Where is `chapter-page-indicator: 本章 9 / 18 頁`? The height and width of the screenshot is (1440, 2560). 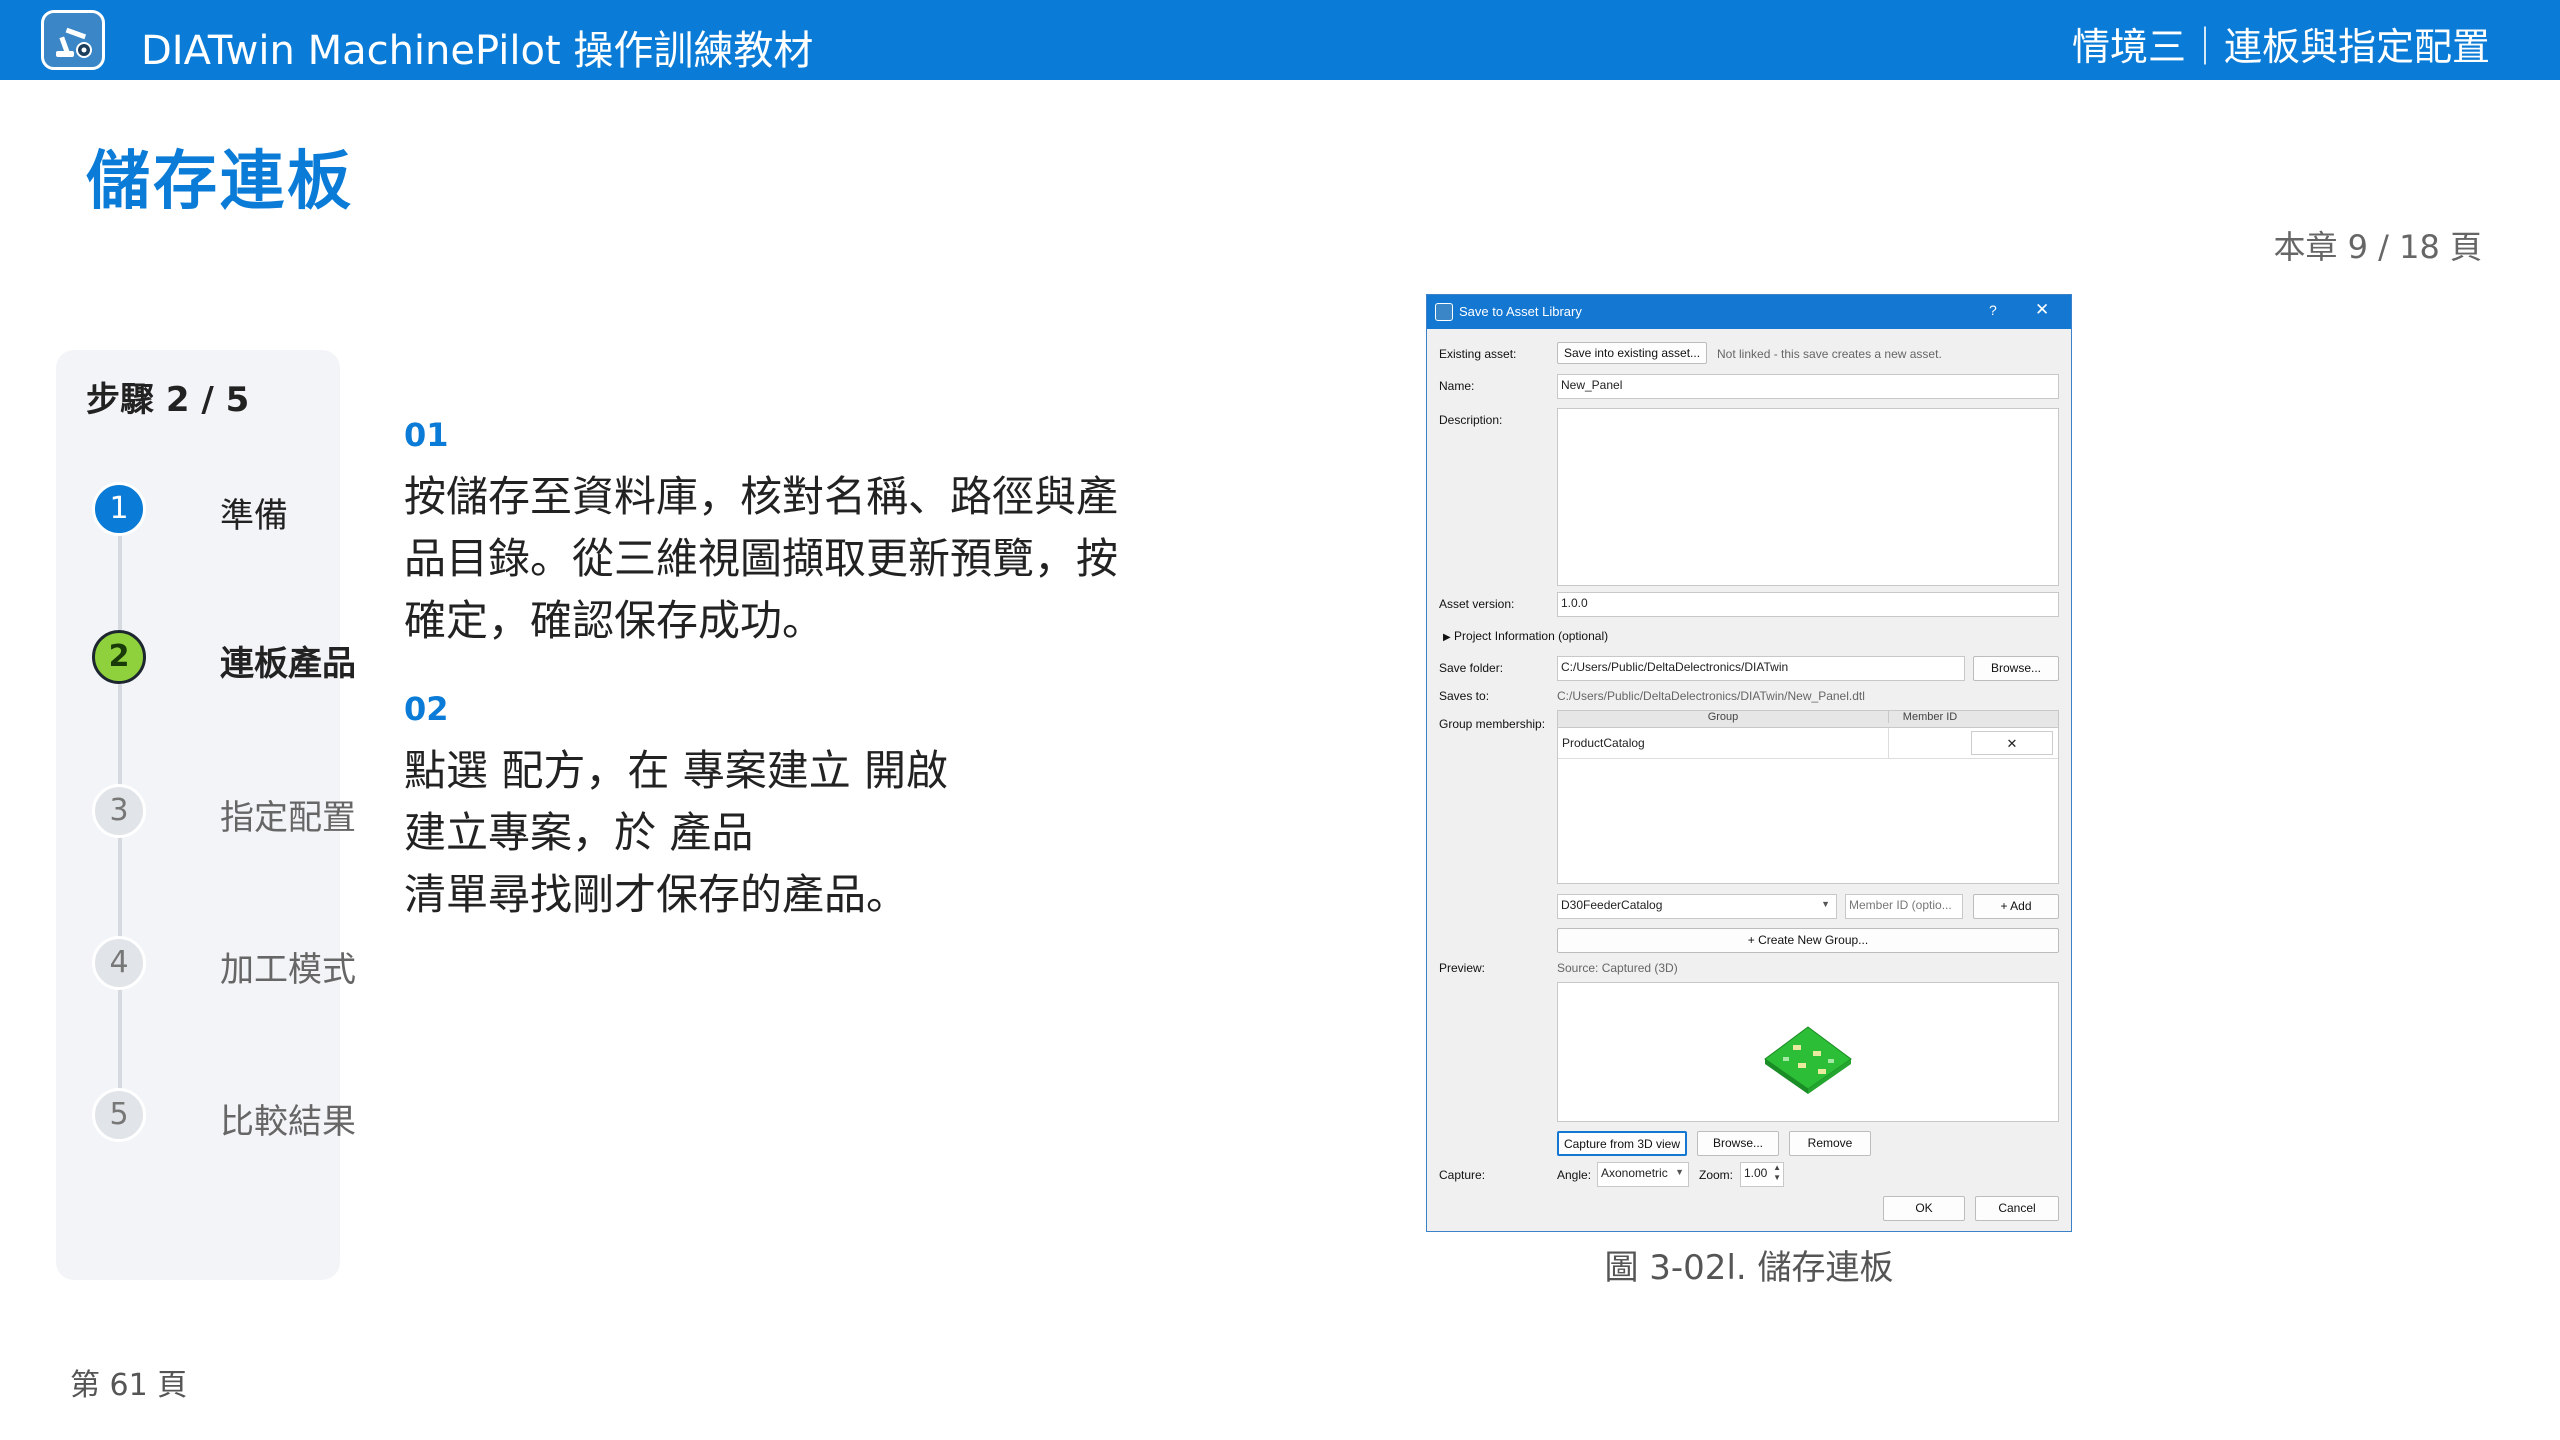 chapter-page-indicator: 本章 9 / 18 頁 is located at coordinates (2377, 247).